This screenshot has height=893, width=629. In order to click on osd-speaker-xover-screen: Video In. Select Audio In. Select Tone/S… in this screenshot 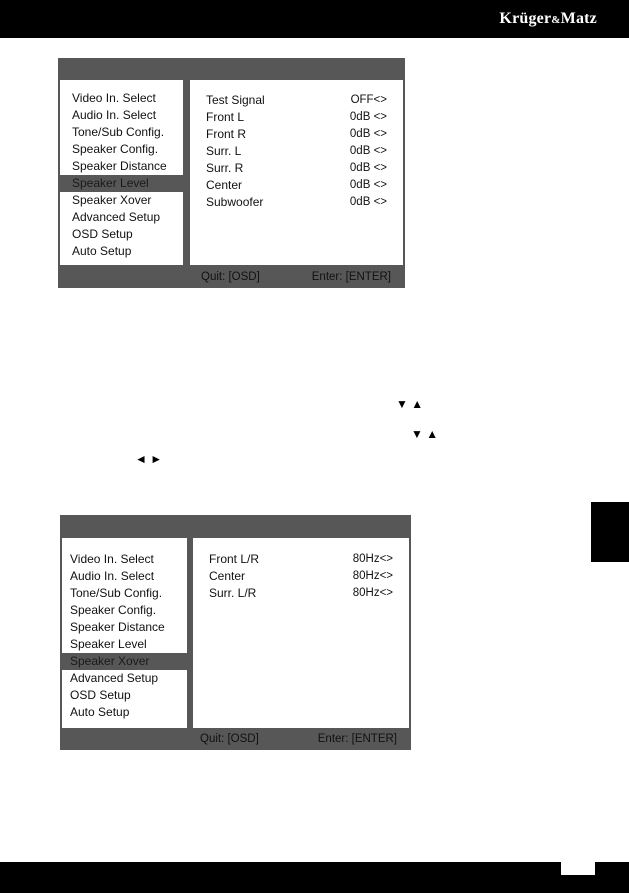, I will do `click(235, 632)`.